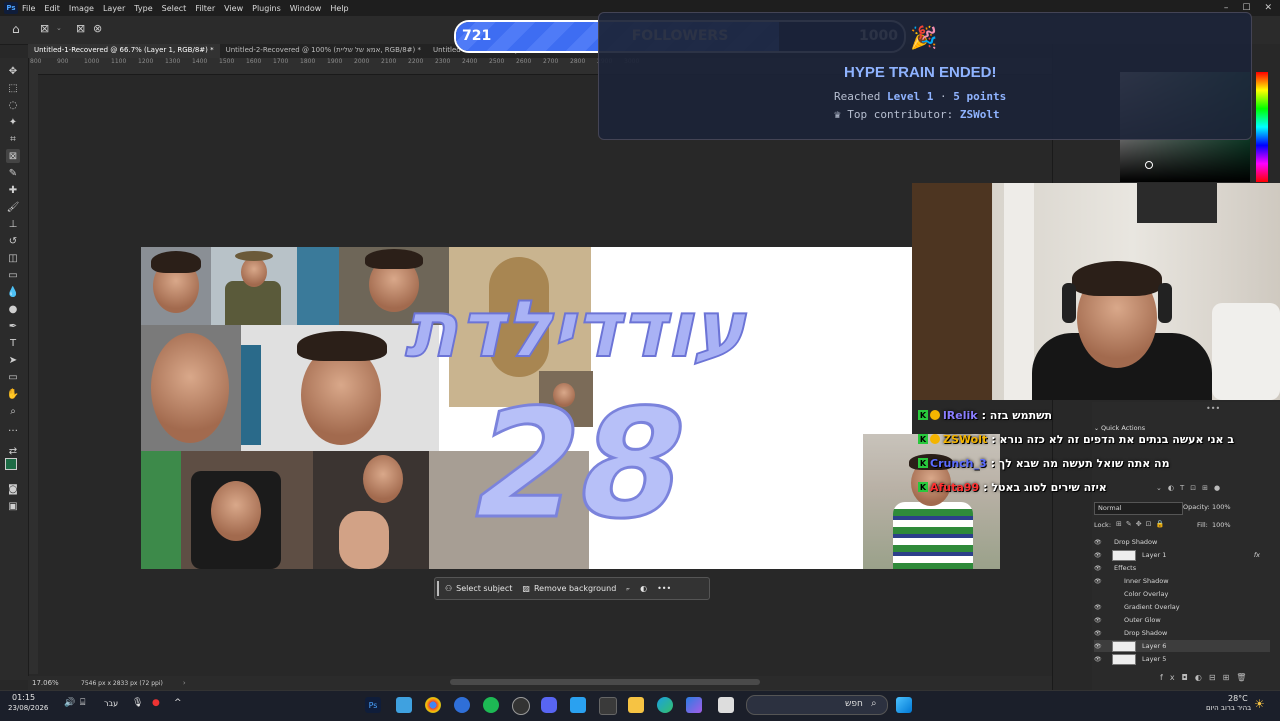  Describe the element at coordinates (306, 8) in the screenshot. I see `menu-window: Window` at that location.